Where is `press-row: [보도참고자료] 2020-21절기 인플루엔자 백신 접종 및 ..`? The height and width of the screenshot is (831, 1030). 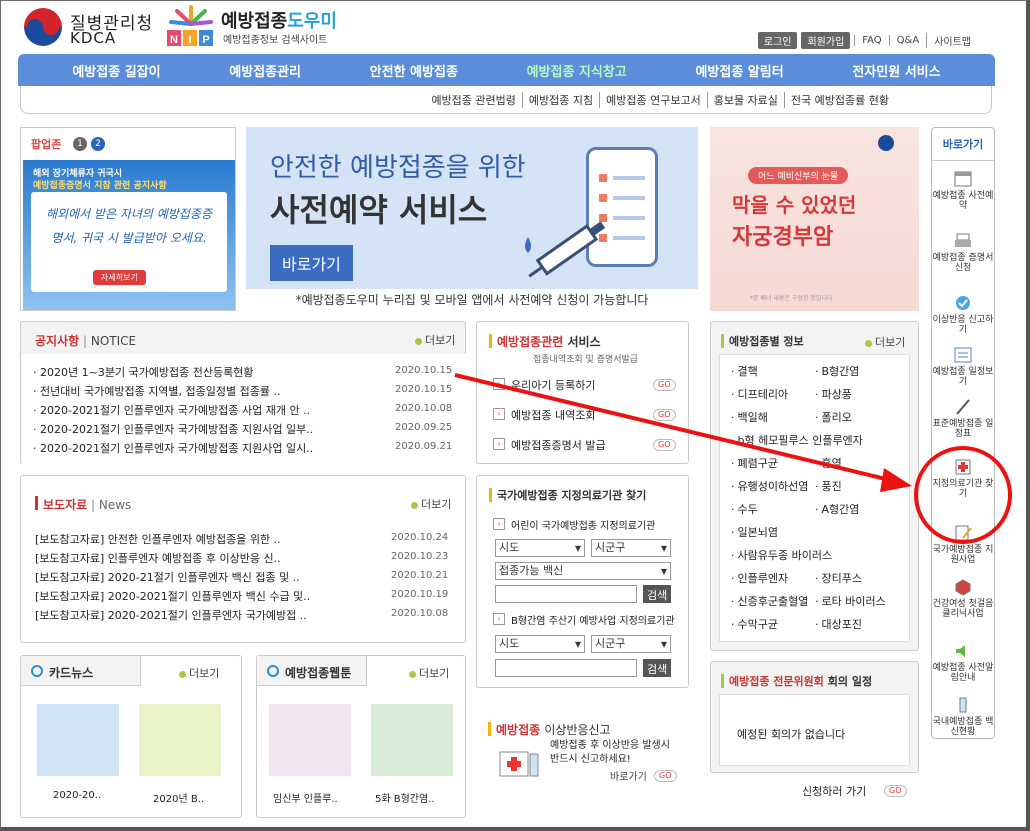 press-row: [보도참고자료] 2020-21절기 인플루엔자 백신 접종 및 .. is located at coordinates (167, 577).